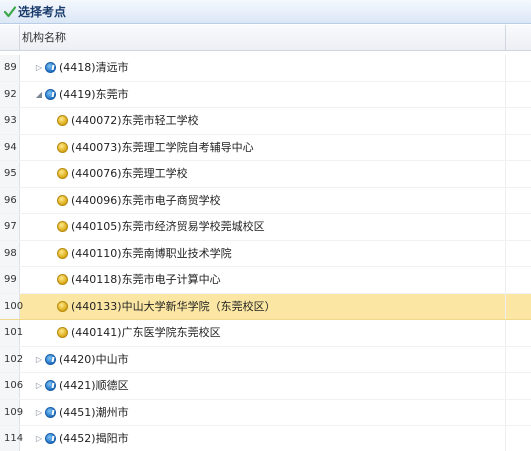 The height and width of the screenshot is (451, 531). Describe the element at coordinates (265, 200) in the screenshot. I see `tree-node-exam-site: 96 (440096)东莞市电子商贸学校` at that location.